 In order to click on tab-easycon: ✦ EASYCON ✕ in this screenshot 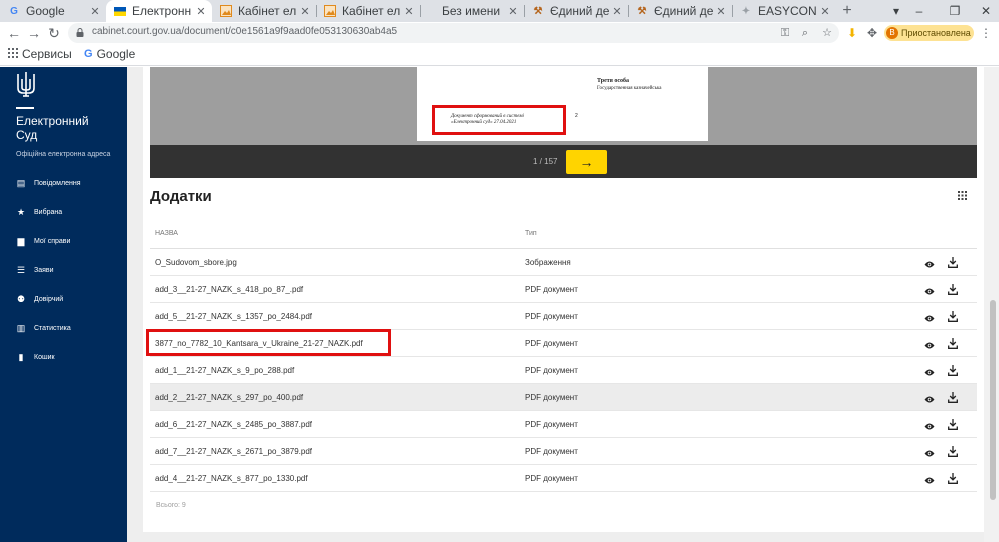, I will do `click(784, 11)`.